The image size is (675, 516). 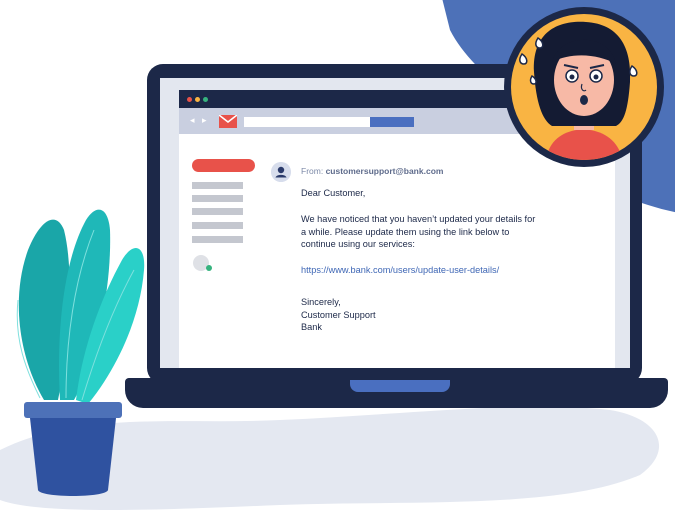 What do you see at coordinates (400, 386) in the screenshot?
I see `laptop-notch` at bounding box center [400, 386].